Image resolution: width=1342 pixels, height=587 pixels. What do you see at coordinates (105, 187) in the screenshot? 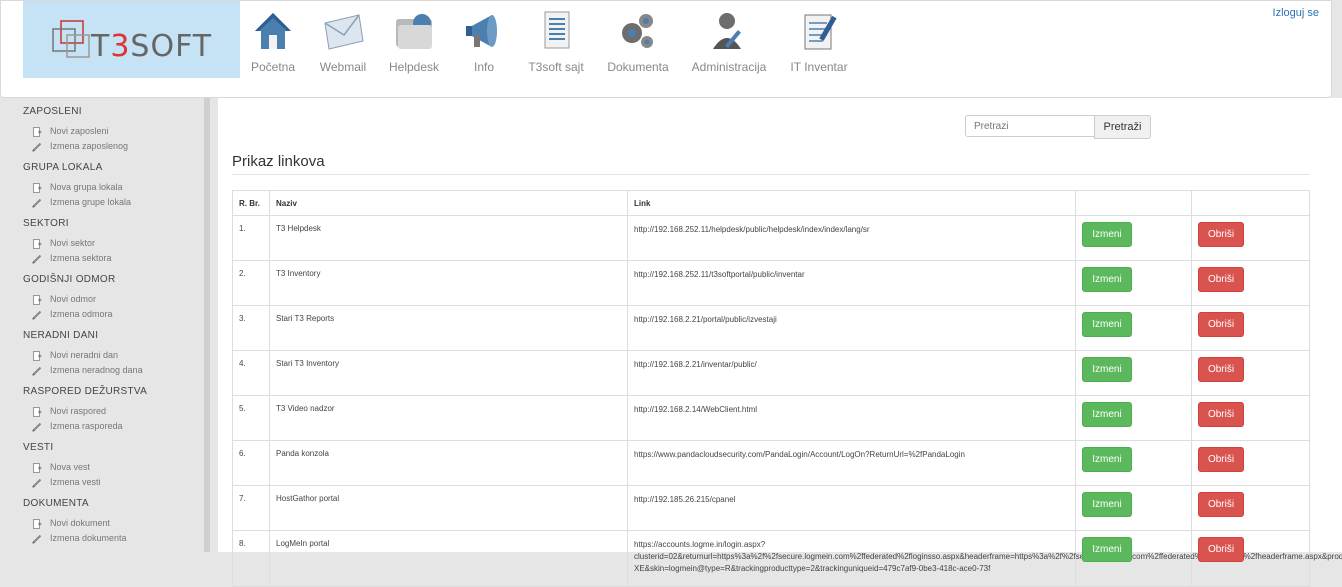
I see `sidebar-item: Nova grupa lokala` at bounding box center [105, 187].